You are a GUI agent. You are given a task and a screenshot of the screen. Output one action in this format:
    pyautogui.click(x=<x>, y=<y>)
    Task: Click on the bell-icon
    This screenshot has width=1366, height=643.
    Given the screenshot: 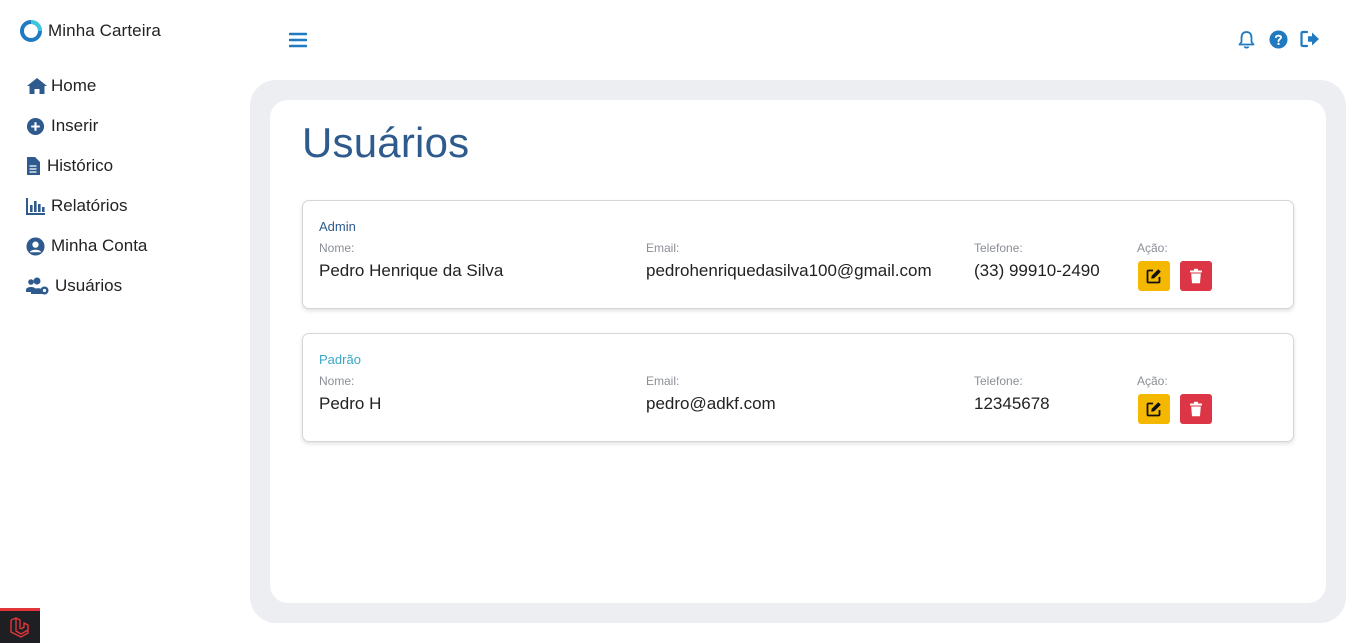 What is the action you would take?
    pyautogui.click(x=1246, y=39)
    